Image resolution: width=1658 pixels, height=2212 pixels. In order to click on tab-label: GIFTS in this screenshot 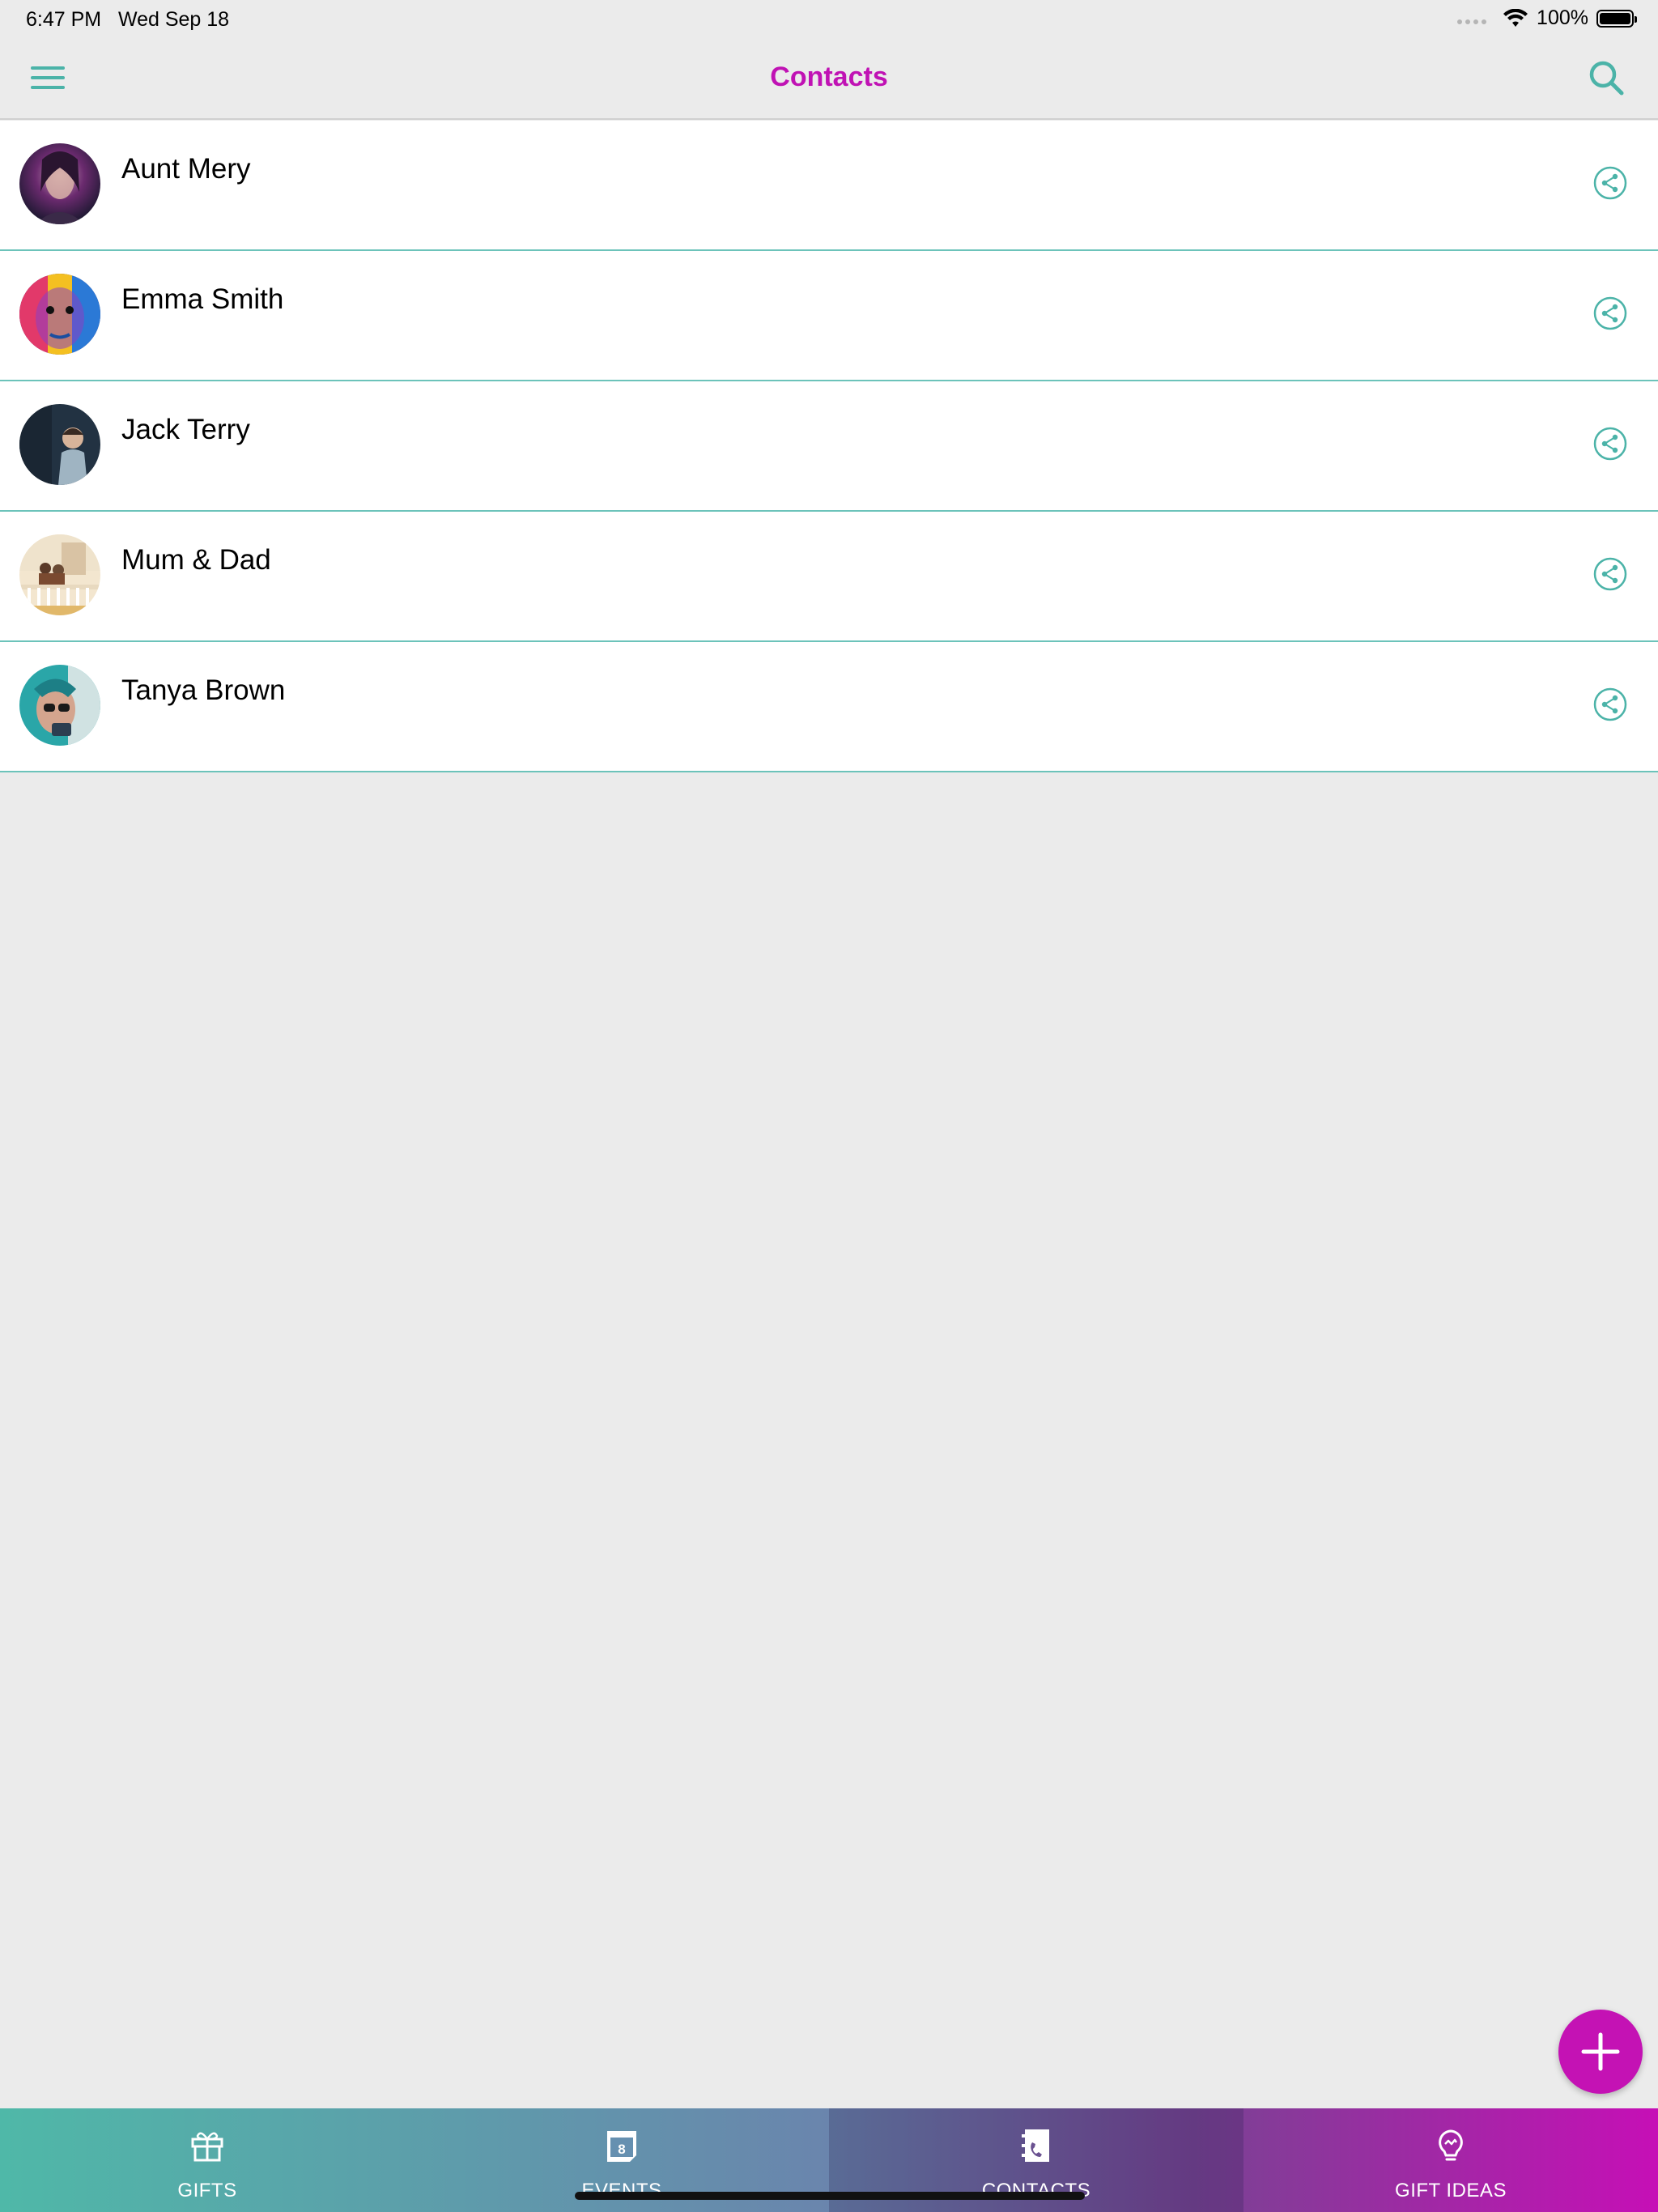, I will do `click(207, 2190)`.